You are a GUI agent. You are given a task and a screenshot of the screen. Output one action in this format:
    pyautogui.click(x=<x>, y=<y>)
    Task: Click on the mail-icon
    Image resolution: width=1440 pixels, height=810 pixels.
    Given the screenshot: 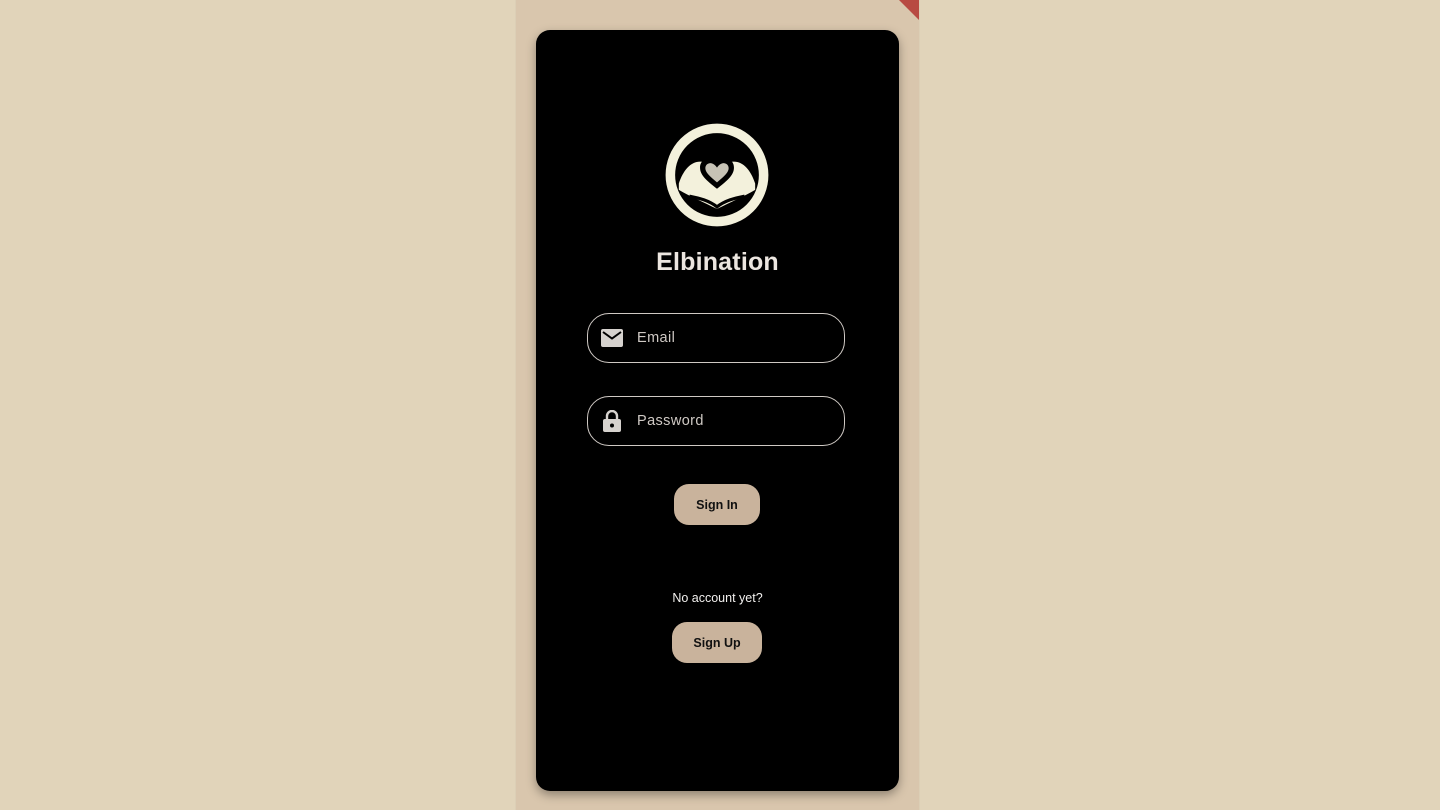 What is the action you would take?
    pyautogui.click(x=612, y=338)
    